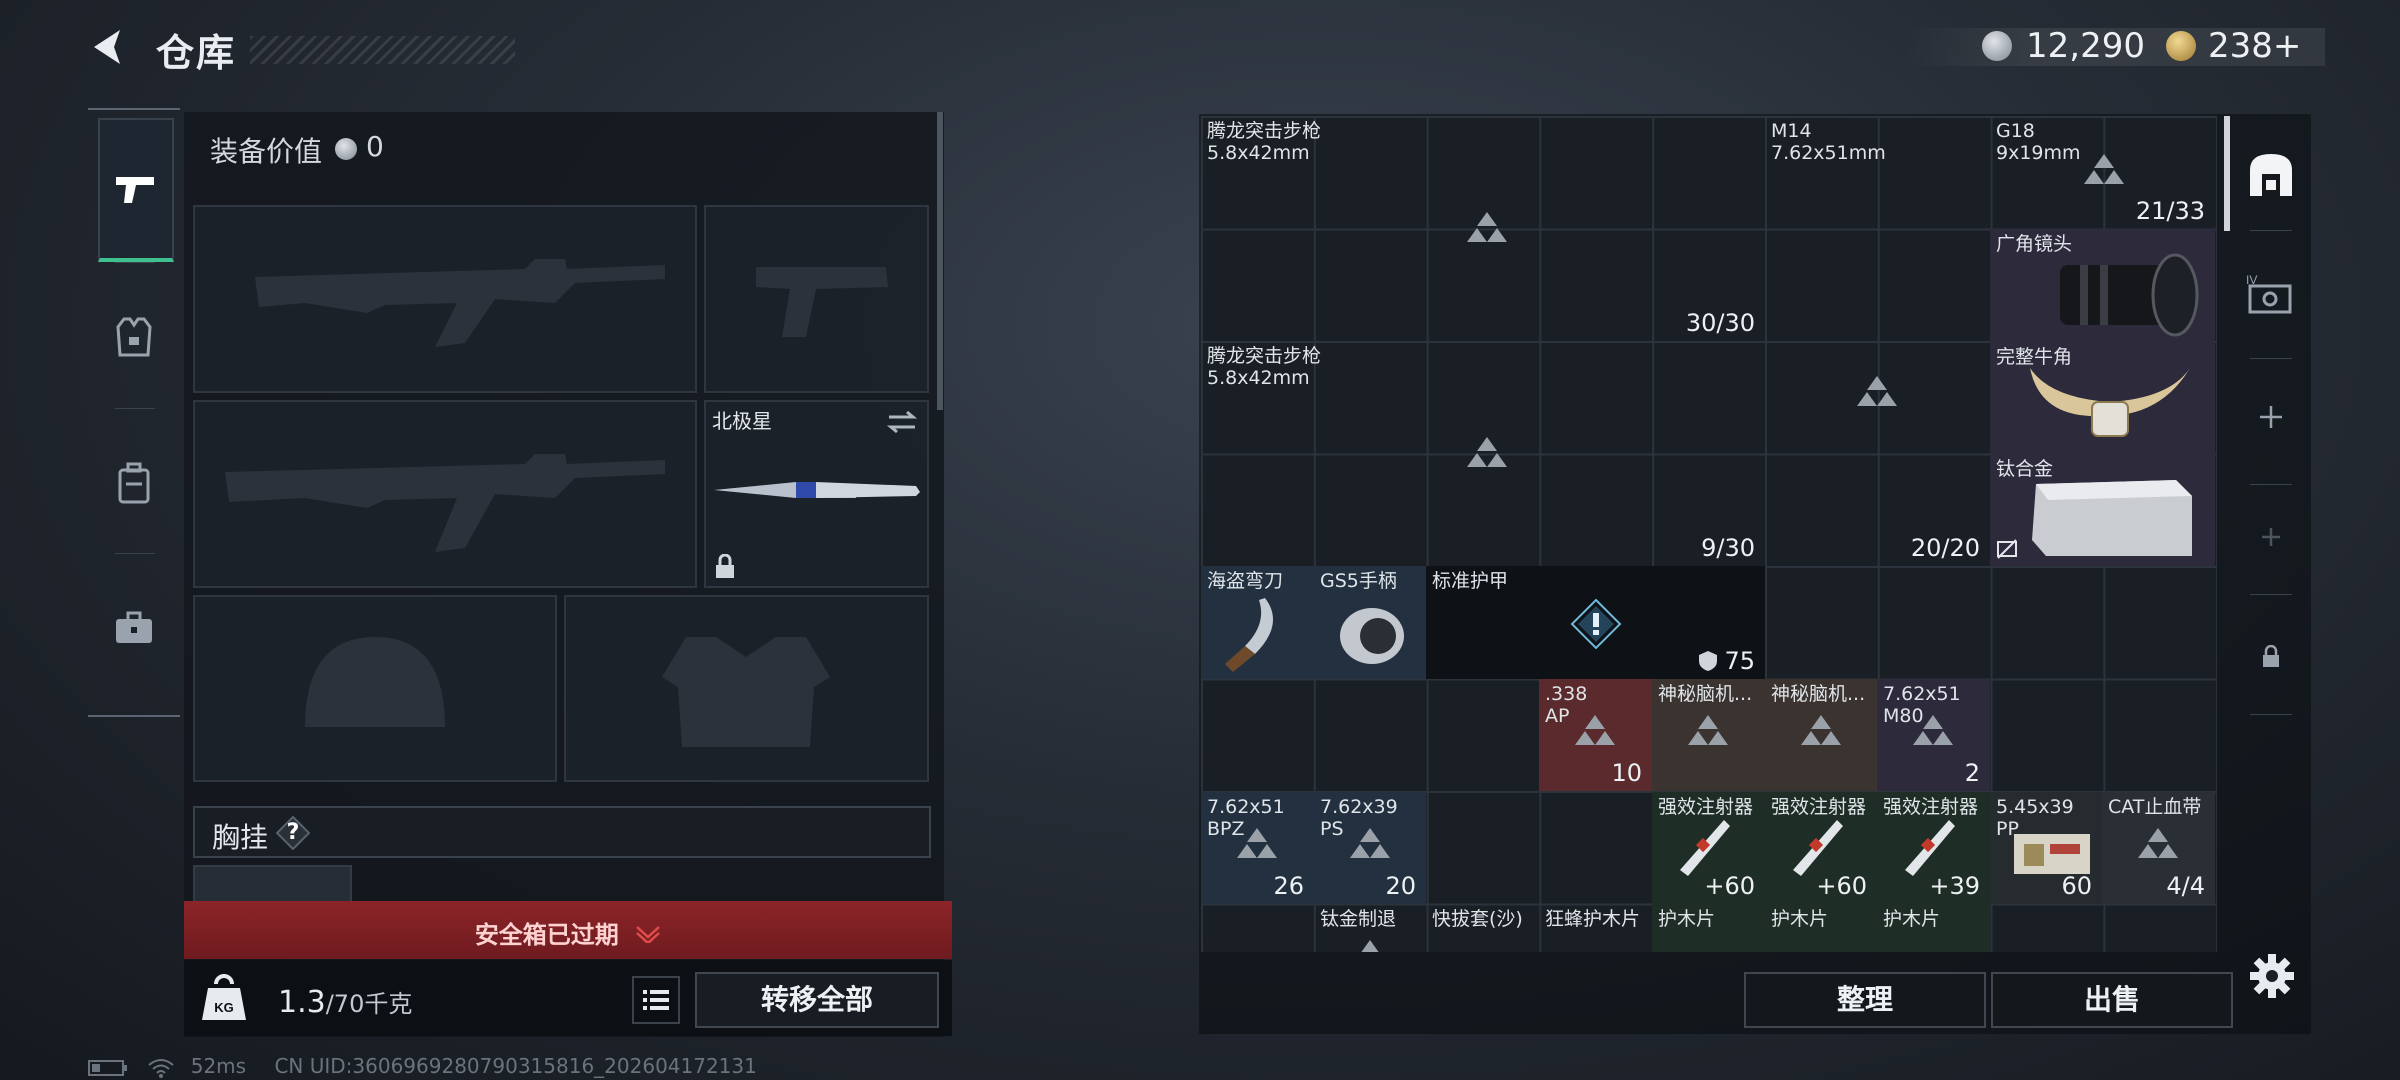  I want to click on storage-item-rifle-2: 腾龙突击步枪 5.8x42mm 9/30, so click(1483, 453).